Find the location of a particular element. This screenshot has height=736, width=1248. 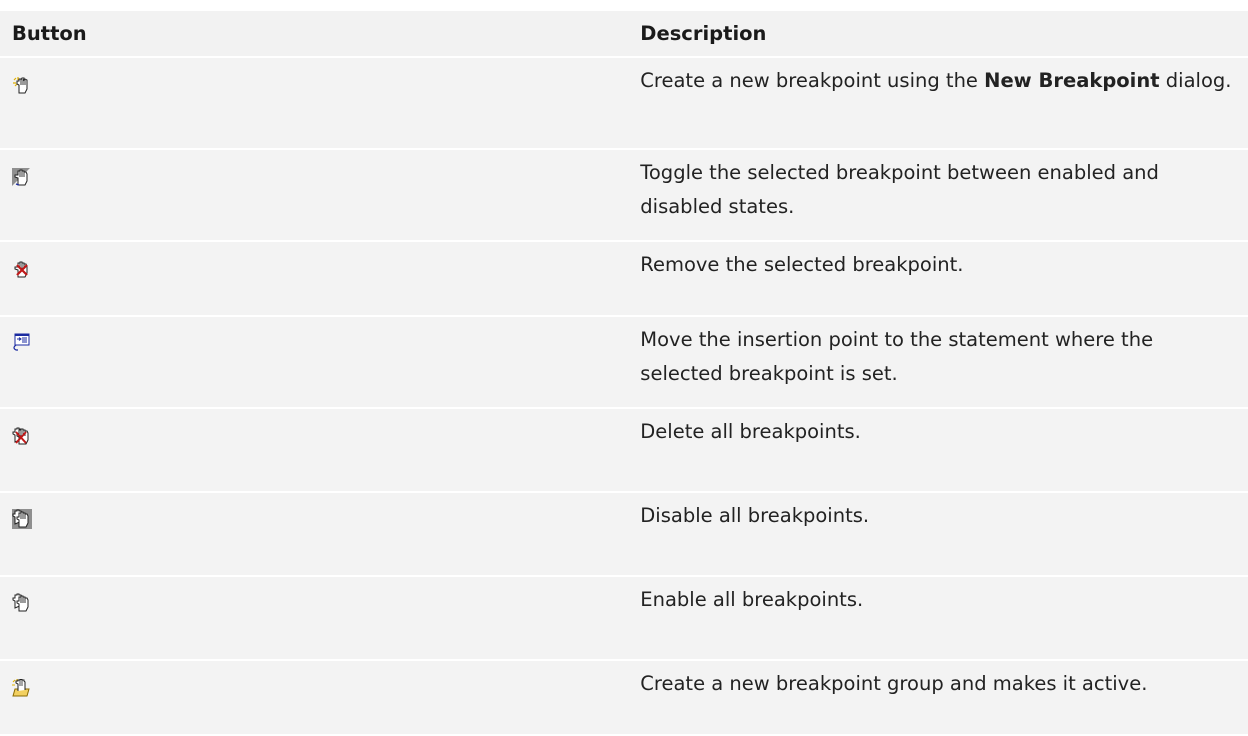

new-breakpoint-hand-icon is located at coordinates (21, 82).